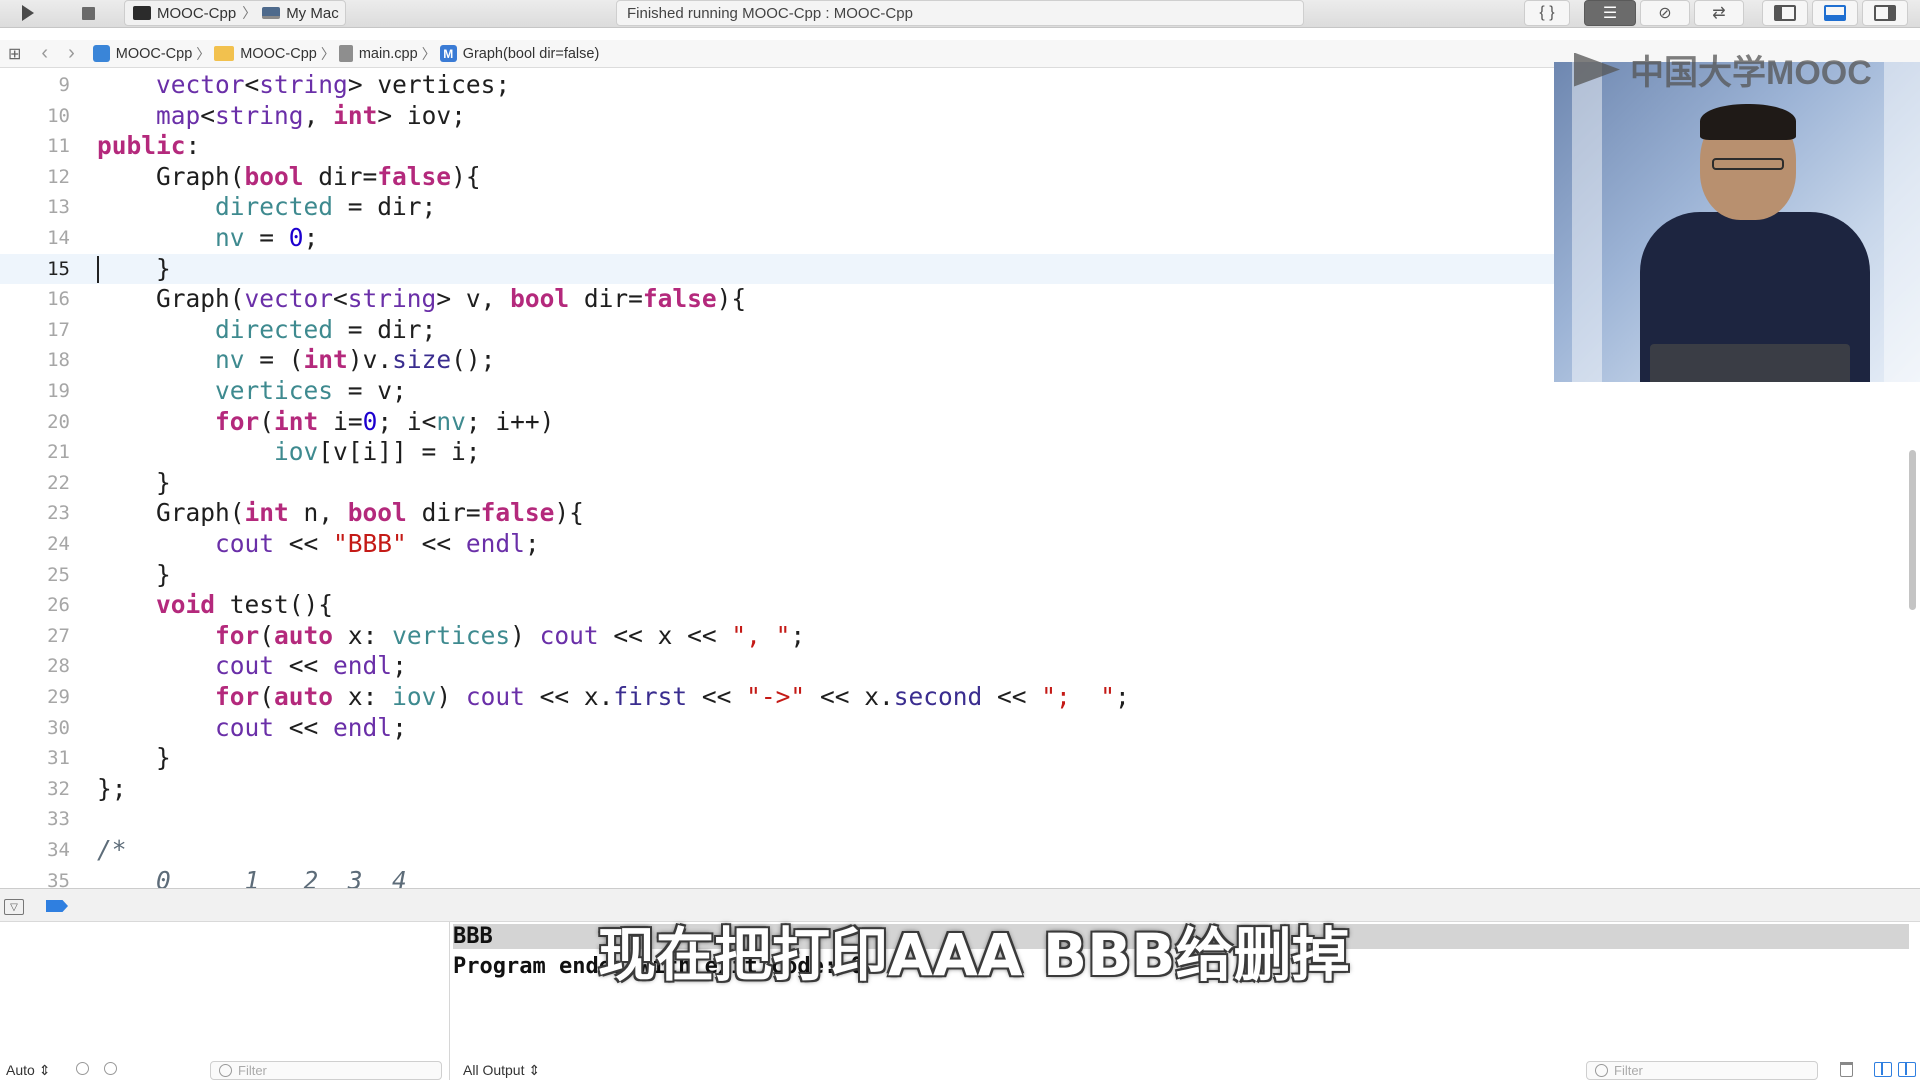 The height and width of the screenshot is (1080, 1920). I want to click on code-review-button: { }, so click(1547, 13).